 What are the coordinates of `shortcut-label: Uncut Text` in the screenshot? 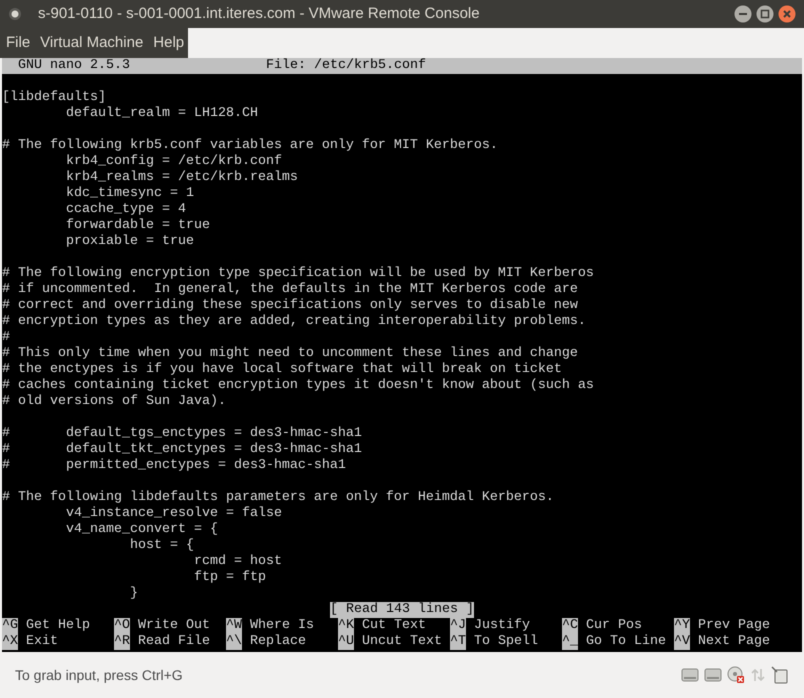 It's located at (402, 642).